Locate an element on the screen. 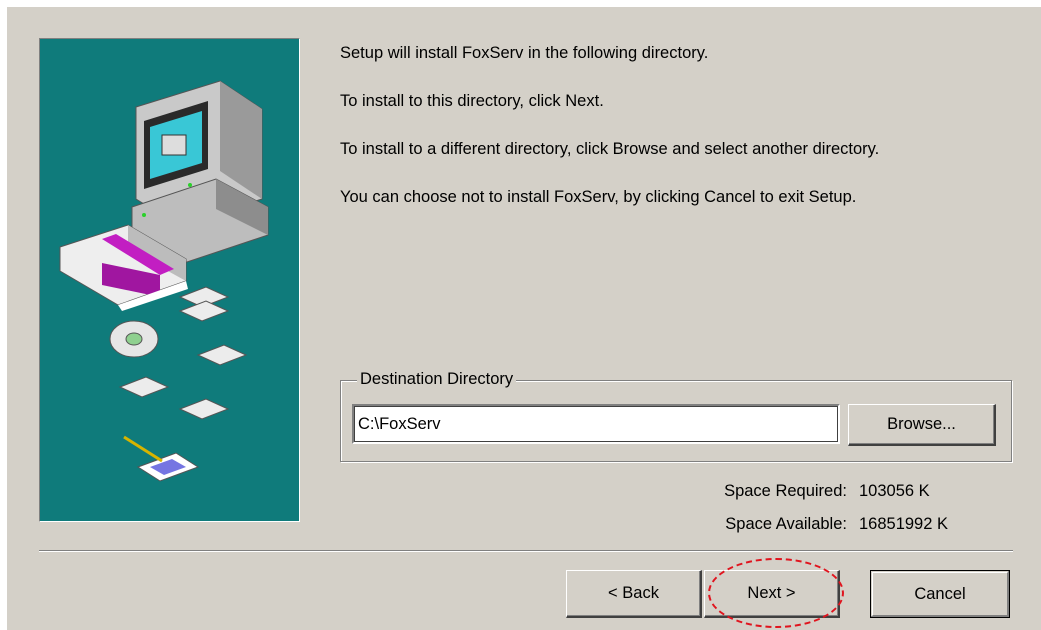 This screenshot has height=630, width=1041. cancel-button: Cancel is located at coordinates (940, 594).